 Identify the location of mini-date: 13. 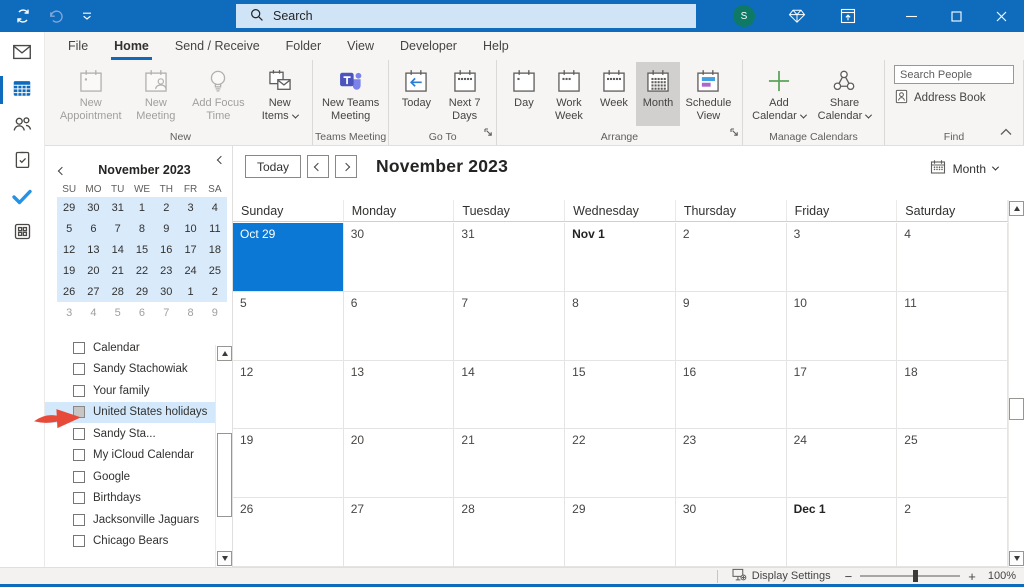
(93, 249).